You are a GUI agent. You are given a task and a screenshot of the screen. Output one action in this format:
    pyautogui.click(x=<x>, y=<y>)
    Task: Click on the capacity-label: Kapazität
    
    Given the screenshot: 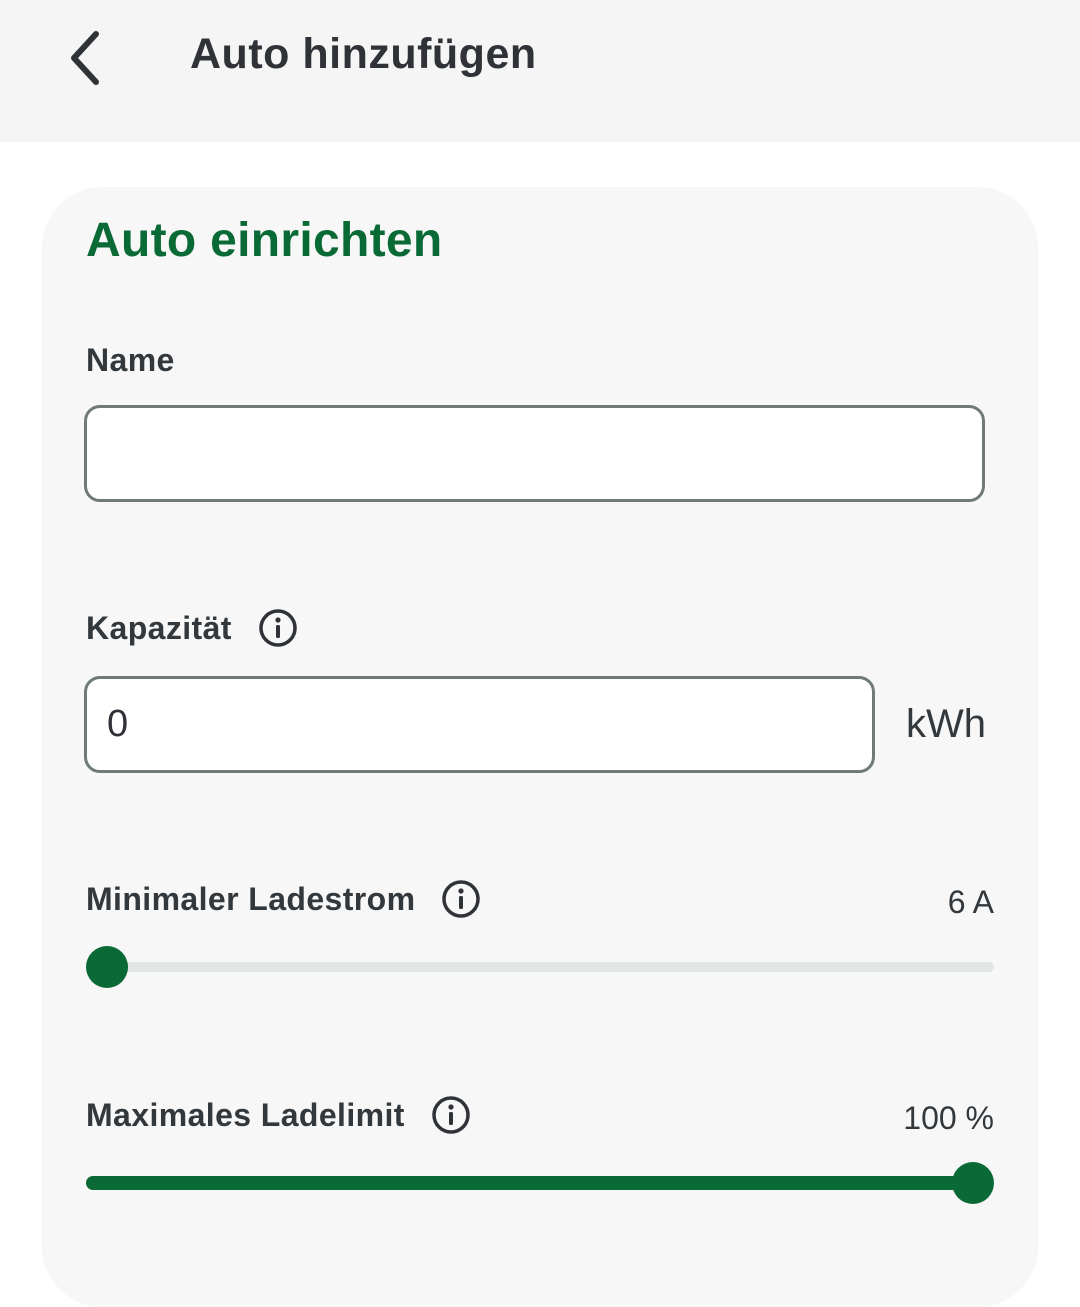 What is the action you would take?
    pyautogui.click(x=192, y=628)
    